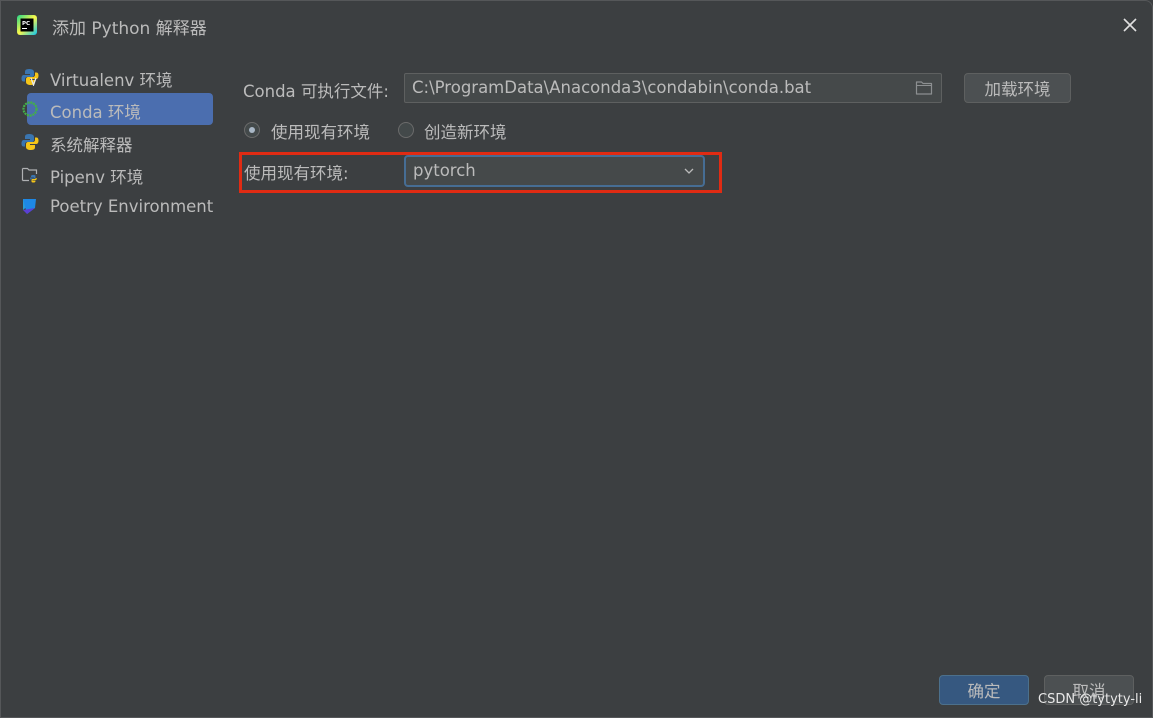  I want to click on dialog-title: 添加 Python 解释器, so click(129, 29).